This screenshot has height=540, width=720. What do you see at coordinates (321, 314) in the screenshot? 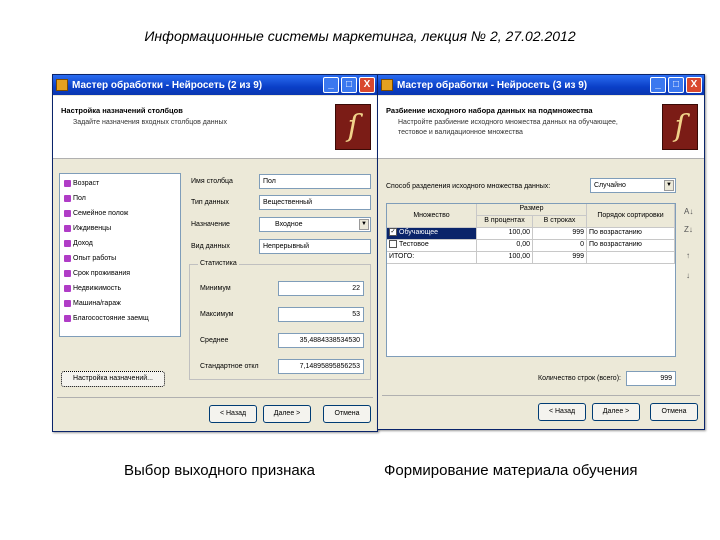
I see `max-field: 53` at bounding box center [321, 314].